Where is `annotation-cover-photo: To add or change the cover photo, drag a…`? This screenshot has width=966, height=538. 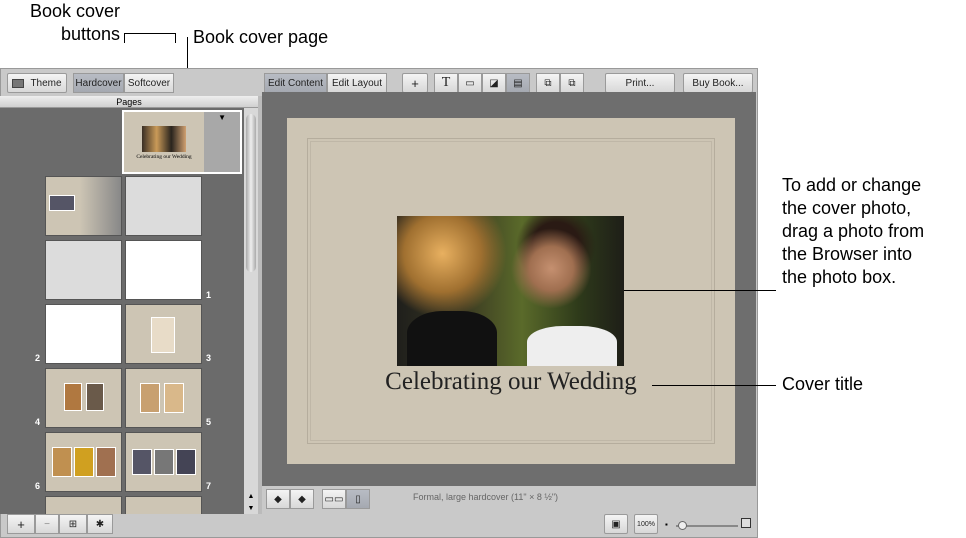 annotation-cover-photo: To add or change the cover photo, drag a… is located at coordinates (853, 231).